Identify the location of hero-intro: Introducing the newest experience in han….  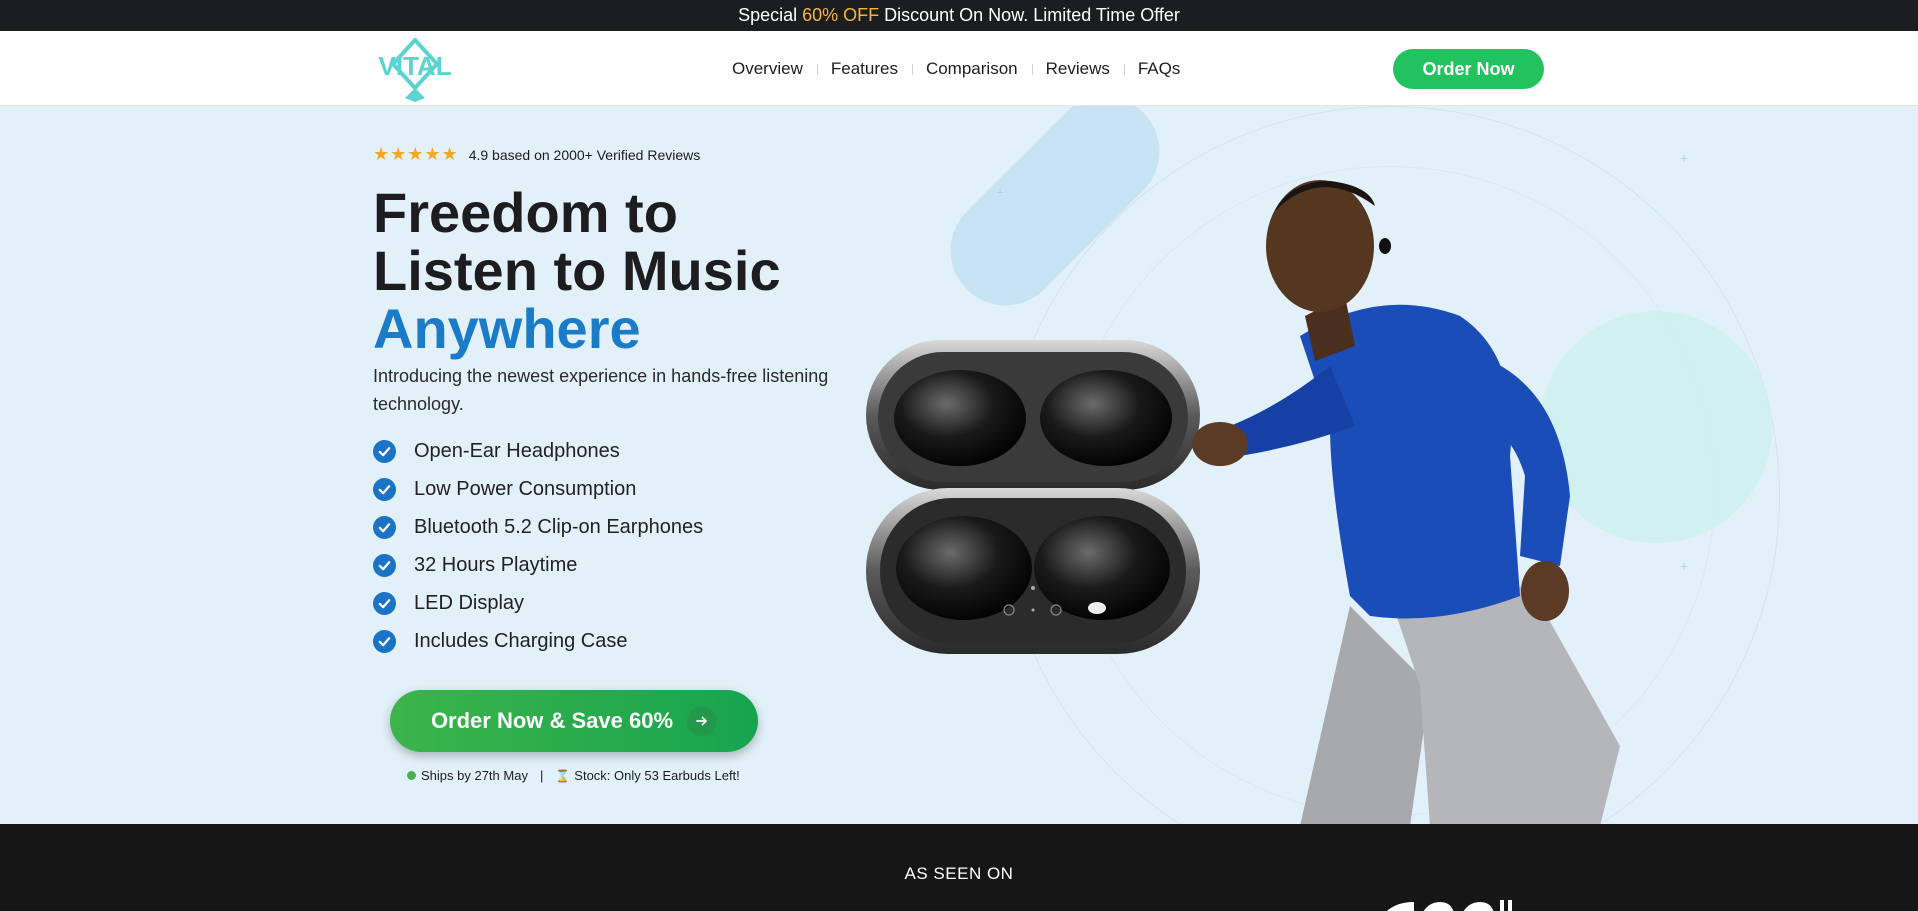
(601, 390).